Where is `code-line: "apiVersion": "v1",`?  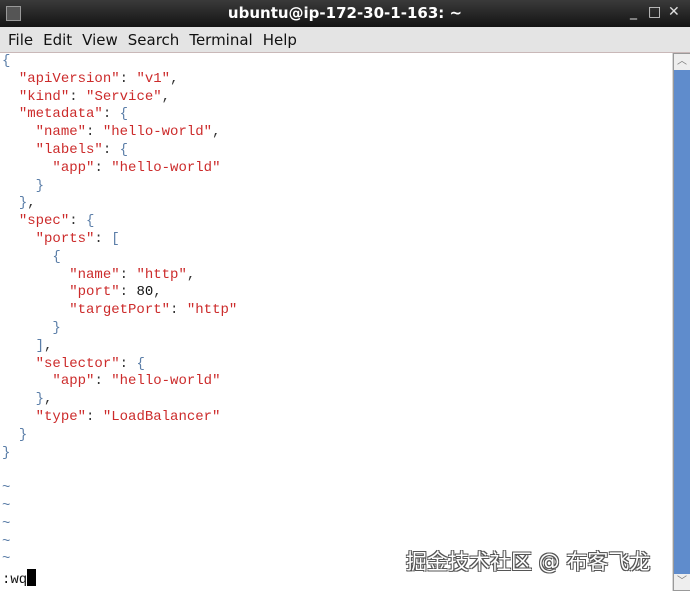 code-line: "apiVersion": "v1", is located at coordinates (119, 80).